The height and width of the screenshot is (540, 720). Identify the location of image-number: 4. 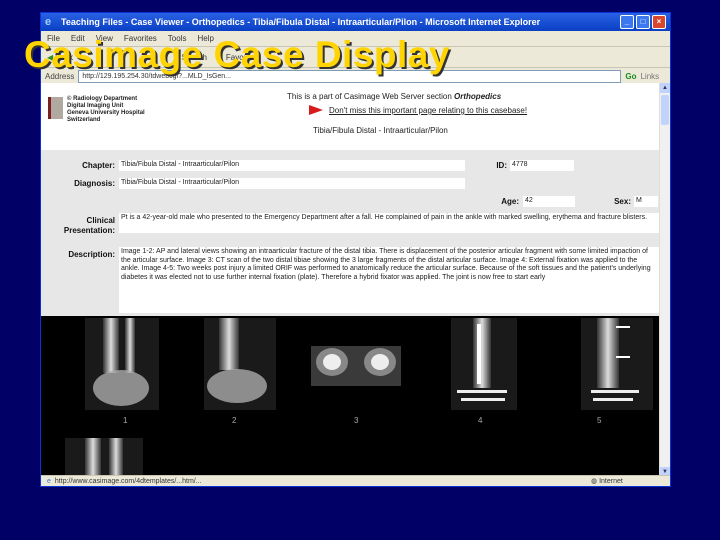
(480, 420).